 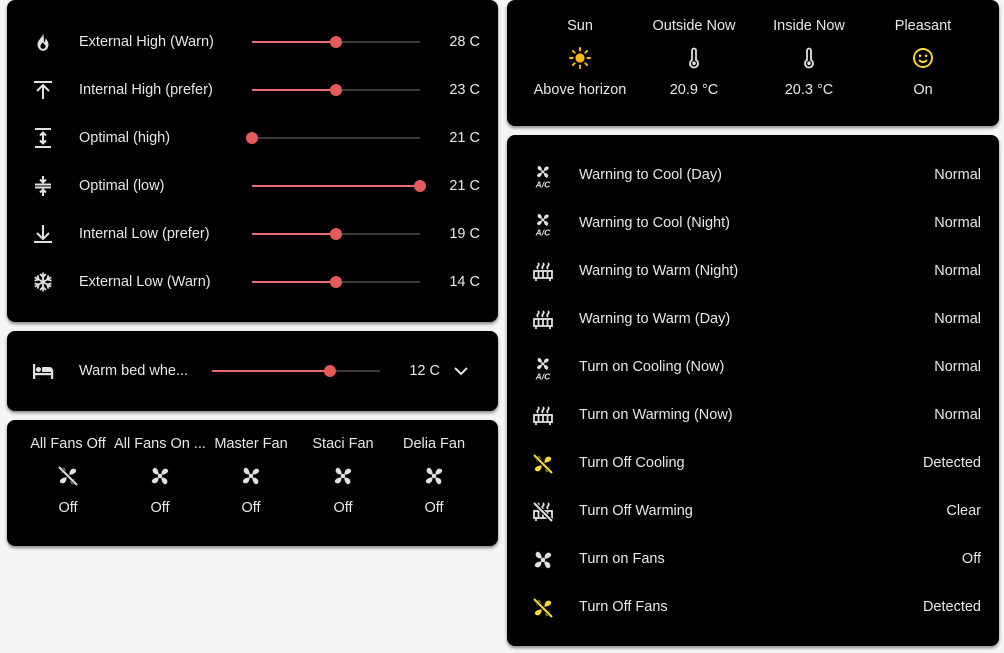 What do you see at coordinates (43, 90) in the screenshot?
I see `arrow-collapse-up-icon` at bounding box center [43, 90].